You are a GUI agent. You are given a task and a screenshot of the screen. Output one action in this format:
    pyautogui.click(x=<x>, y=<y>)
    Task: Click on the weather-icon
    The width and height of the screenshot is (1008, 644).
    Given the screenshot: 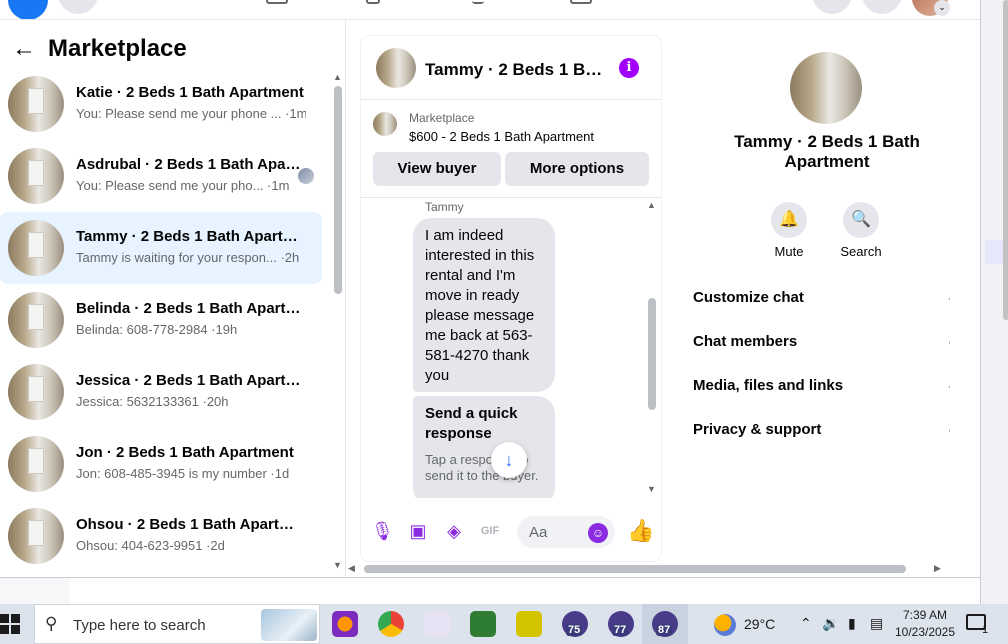 What is the action you would take?
    pyautogui.click(x=725, y=625)
    